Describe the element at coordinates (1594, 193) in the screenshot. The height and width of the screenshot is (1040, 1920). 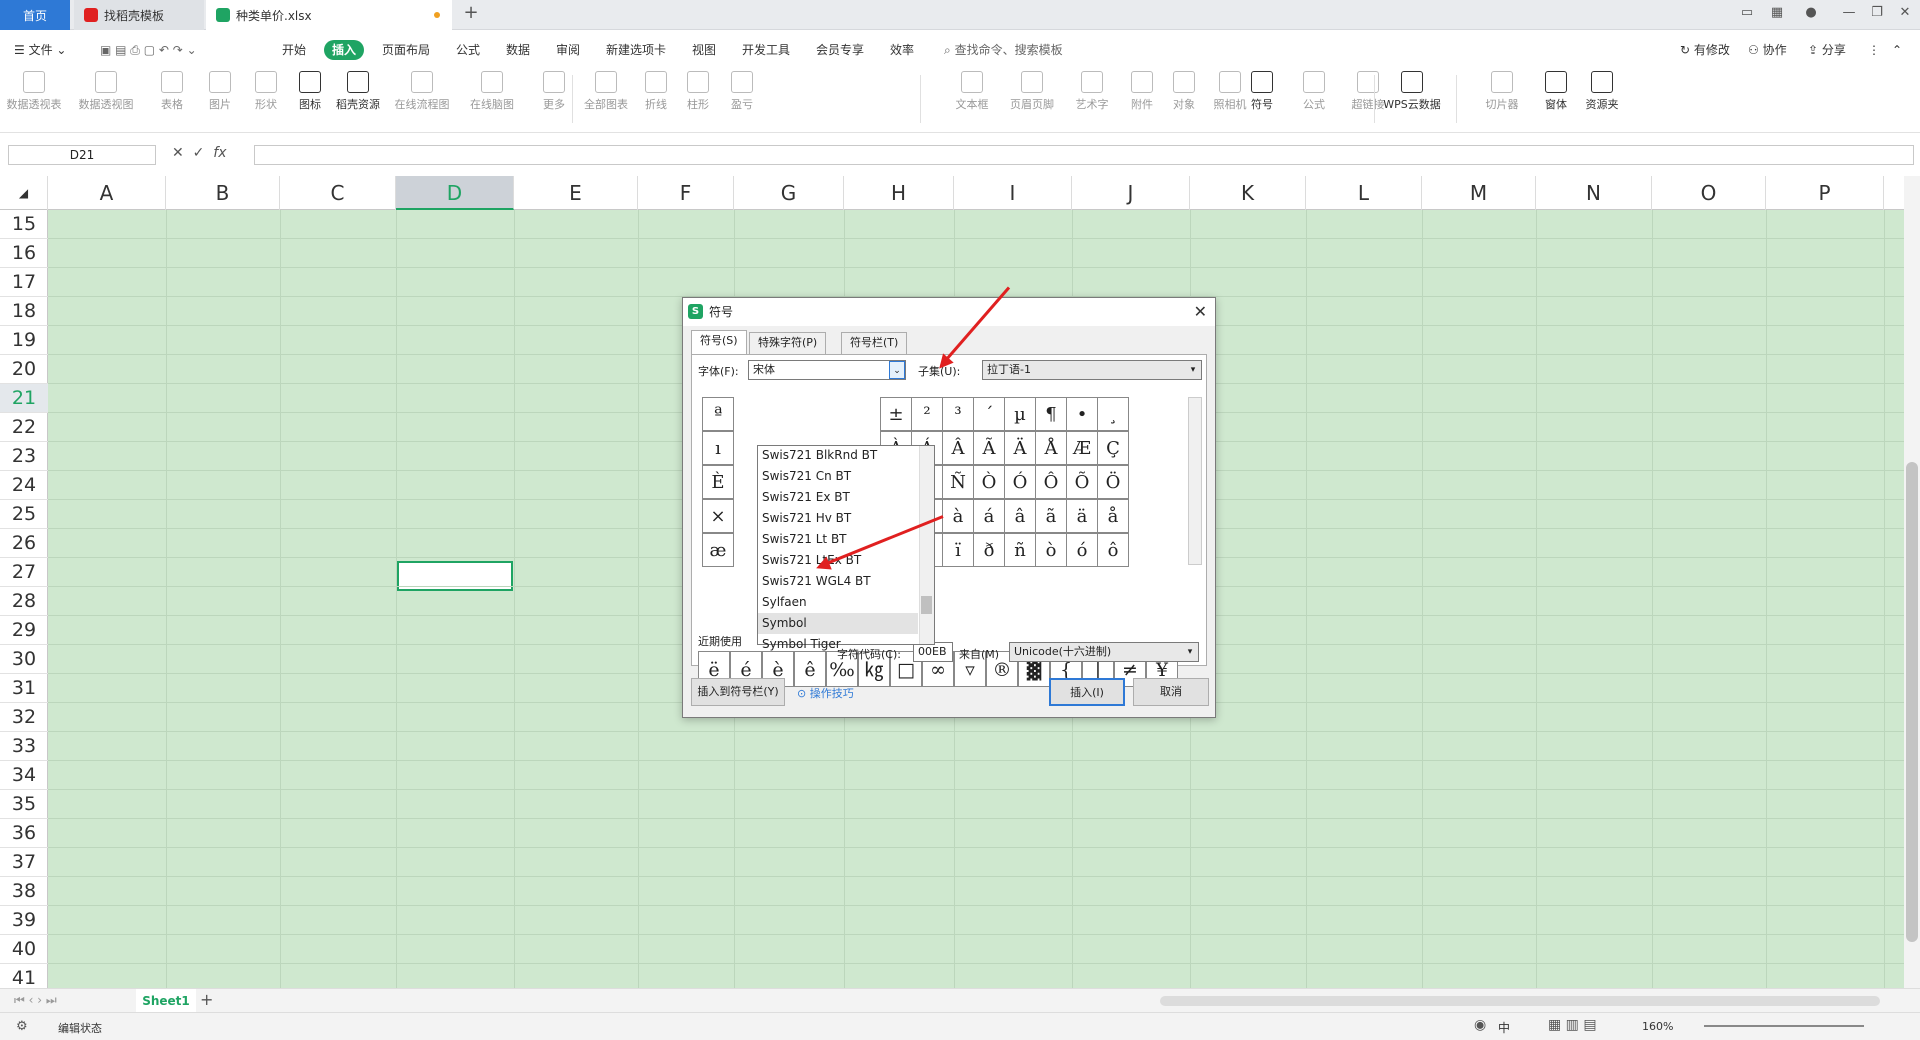
I see `column-header: N` at that location.